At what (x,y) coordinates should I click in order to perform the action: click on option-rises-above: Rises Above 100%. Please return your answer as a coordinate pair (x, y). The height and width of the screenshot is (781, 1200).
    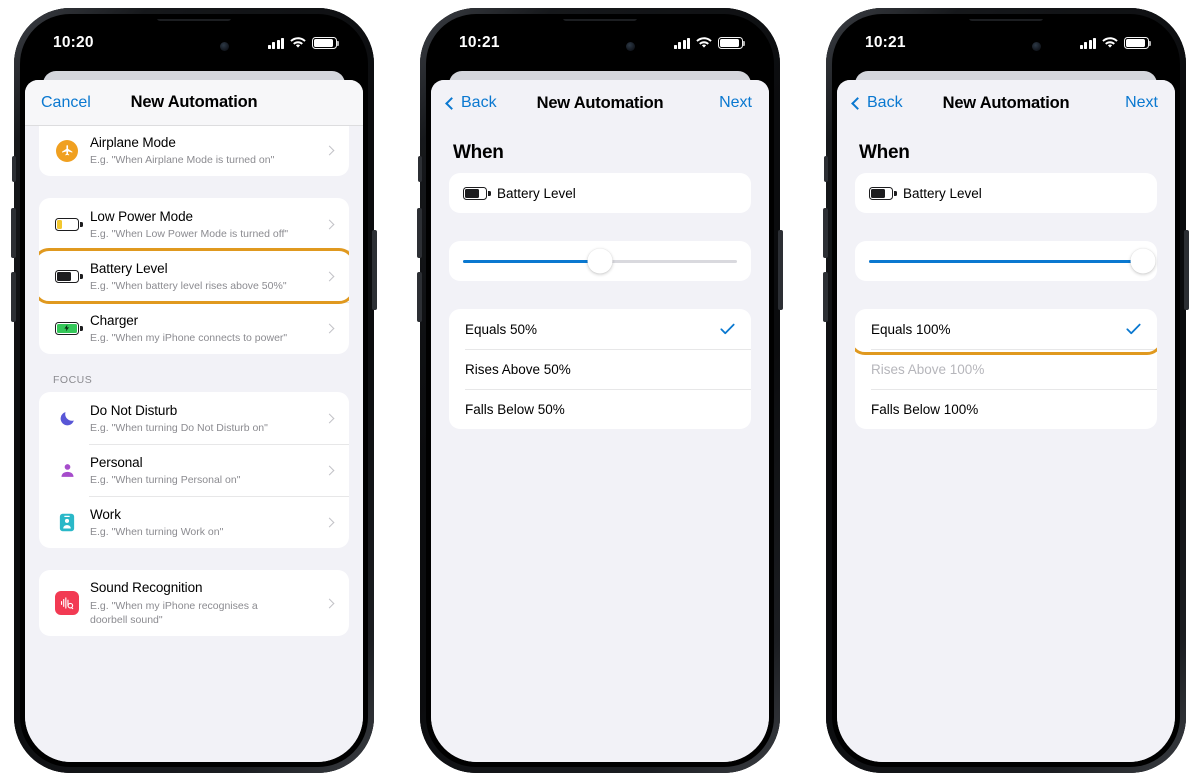
    Looking at the image, I should click on (1006, 369).